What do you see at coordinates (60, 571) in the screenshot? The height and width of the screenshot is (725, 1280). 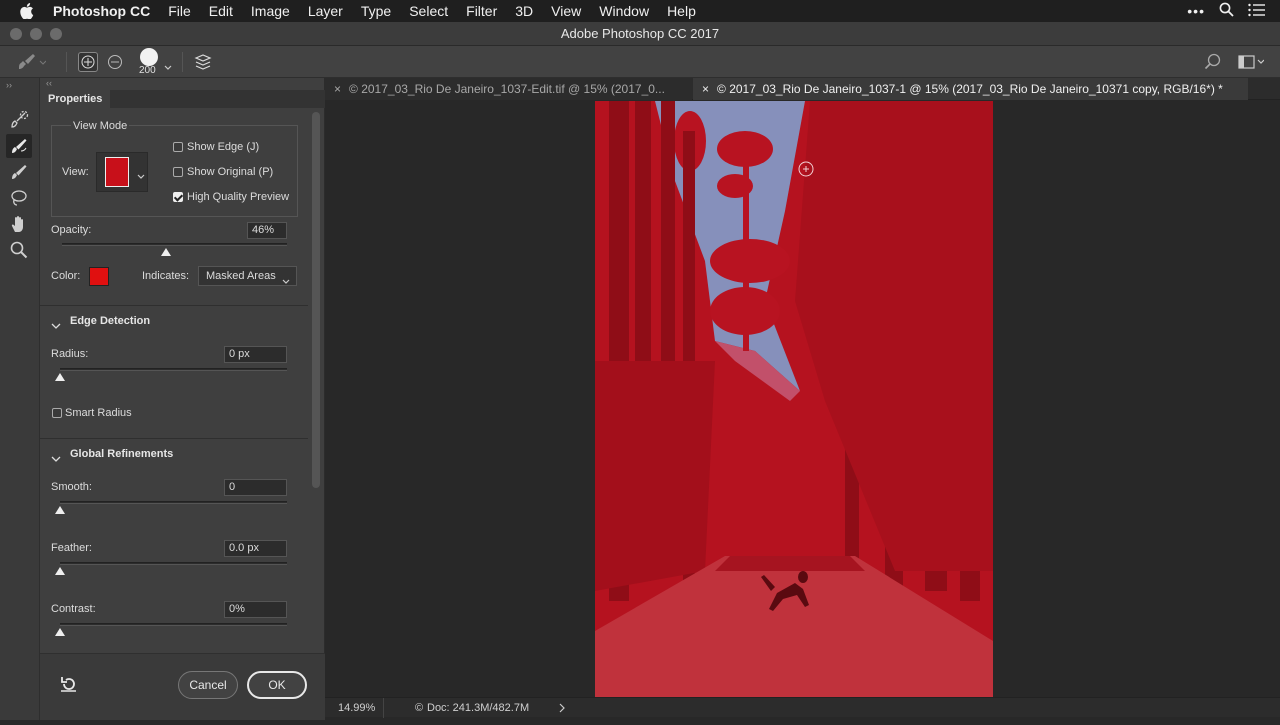 I see `feather-slider-thumb` at bounding box center [60, 571].